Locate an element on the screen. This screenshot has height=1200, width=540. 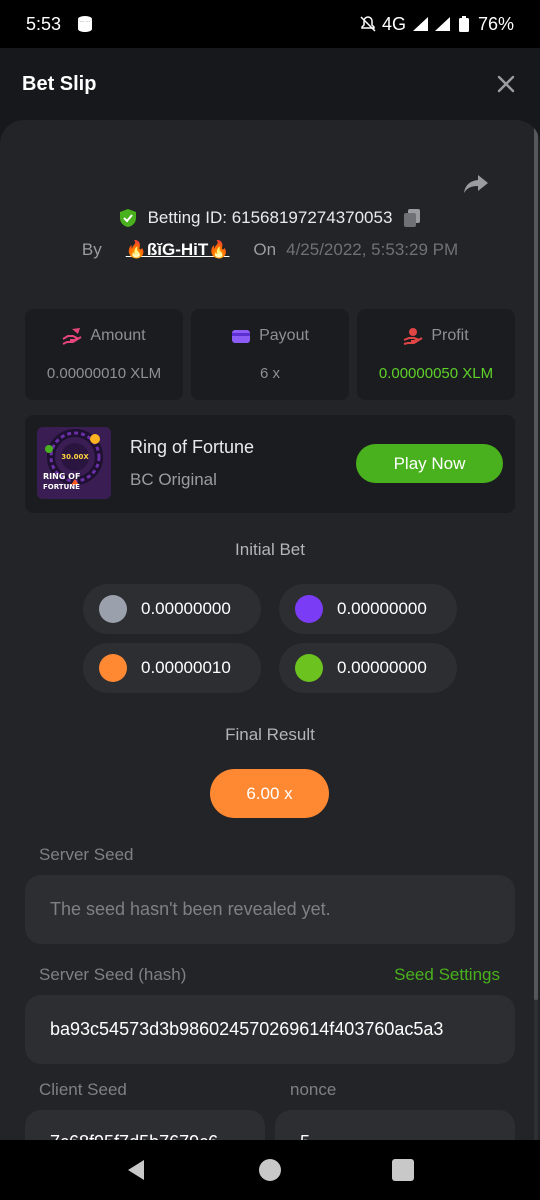
betting-id-label: Betting ID: is located at coordinates (187, 217).